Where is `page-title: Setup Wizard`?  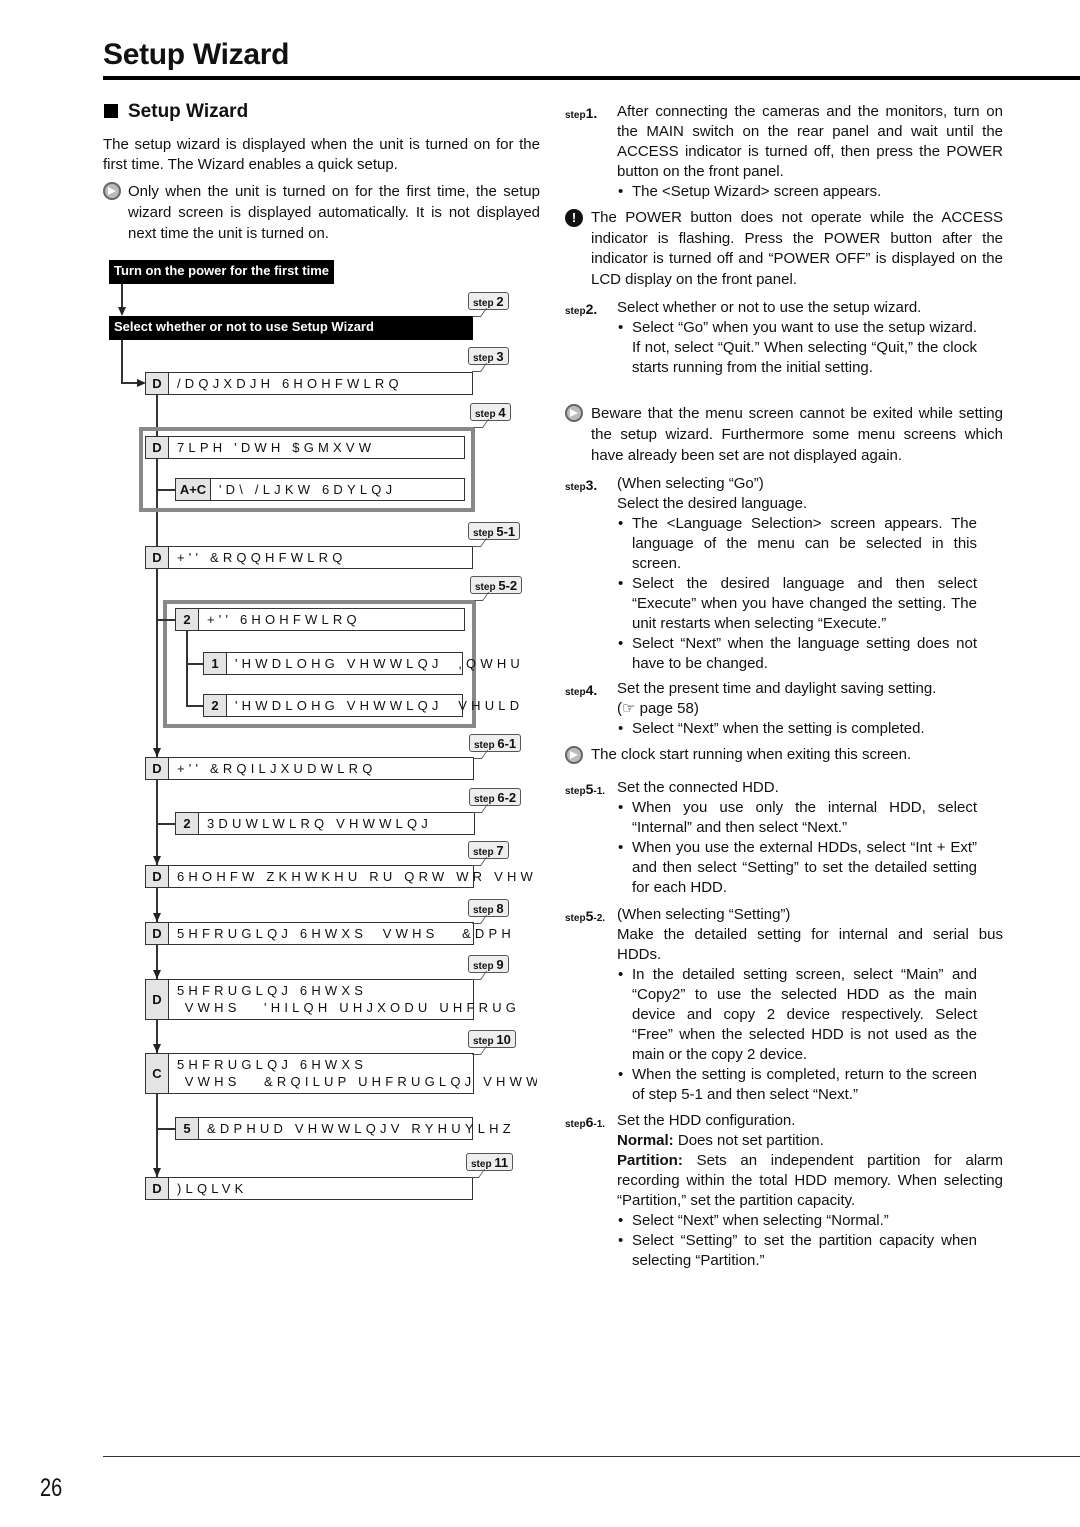
page-title: Setup Wizard is located at coordinates (196, 54).